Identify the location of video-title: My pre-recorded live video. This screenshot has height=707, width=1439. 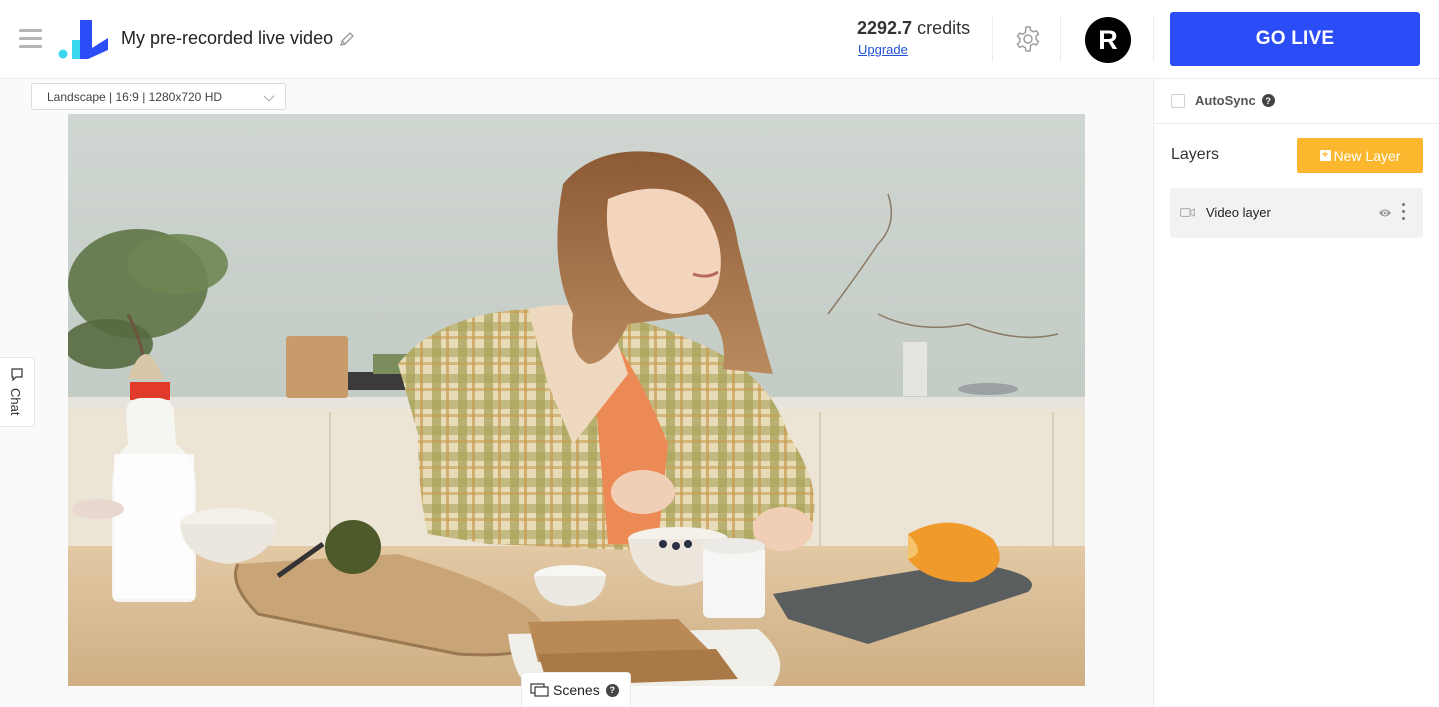
(227, 38).